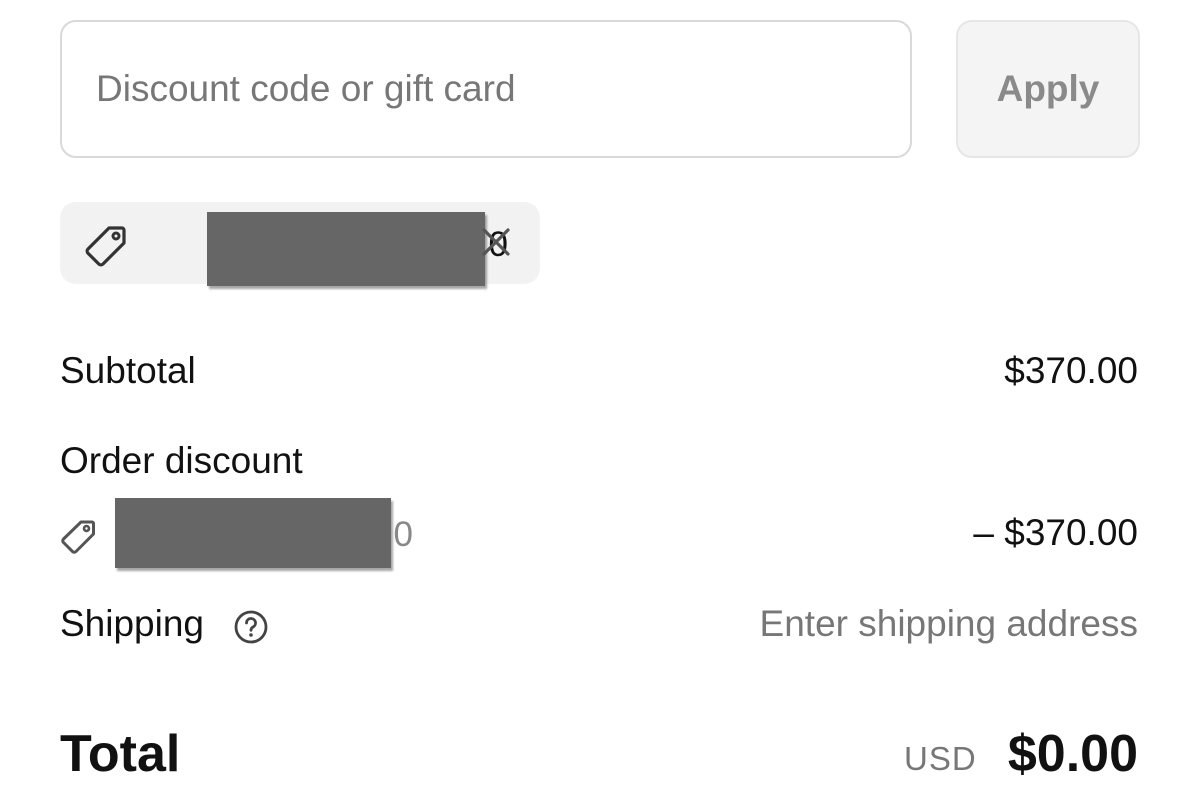 The height and width of the screenshot is (791, 1200). I want to click on applied-discount-chip: 0, so click(300, 244).